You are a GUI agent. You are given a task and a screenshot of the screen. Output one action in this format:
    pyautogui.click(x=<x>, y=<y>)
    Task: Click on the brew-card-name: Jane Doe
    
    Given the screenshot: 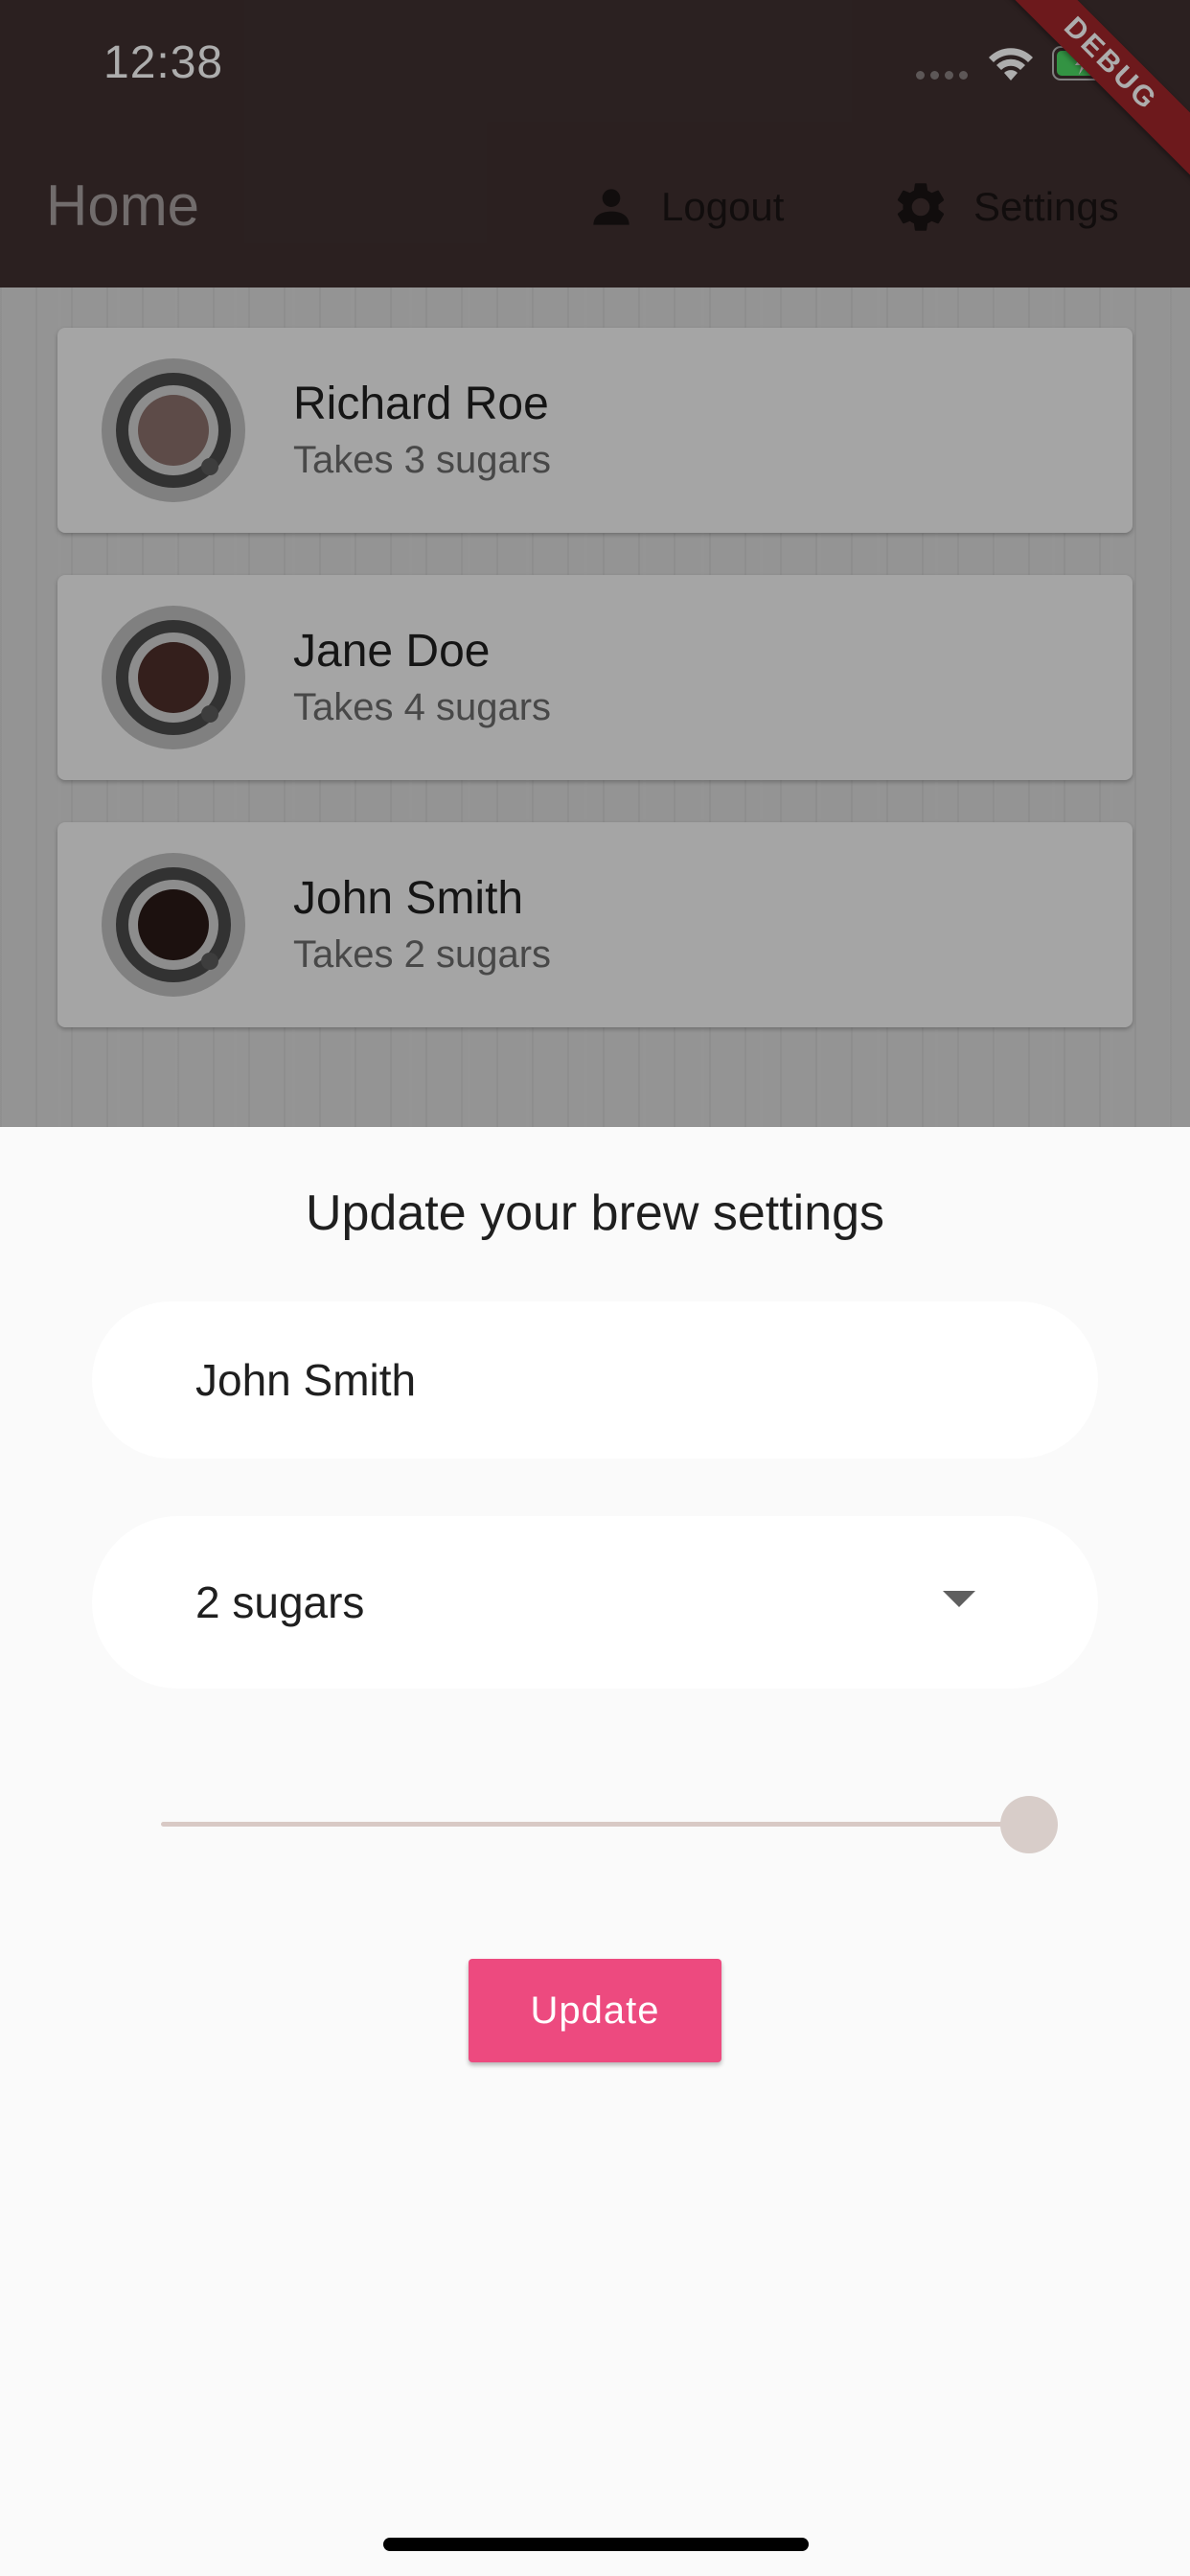 What is the action you would take?
    pyautogui.click(x=392, y=651)
    